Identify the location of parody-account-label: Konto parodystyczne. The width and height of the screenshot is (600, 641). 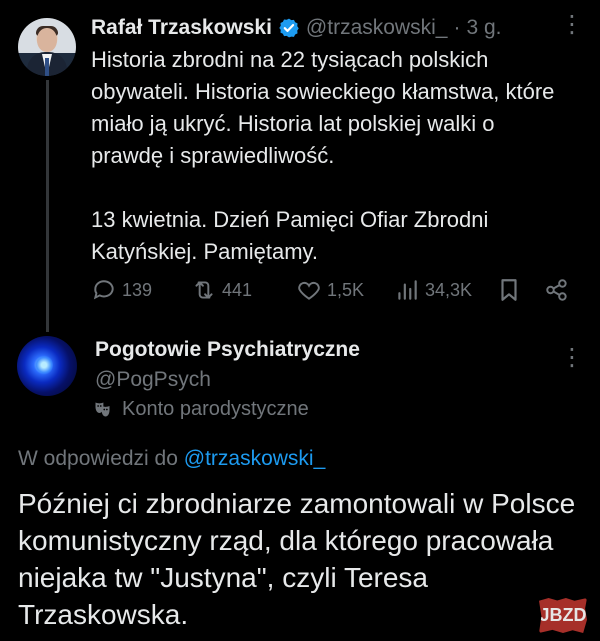
(200, 409).